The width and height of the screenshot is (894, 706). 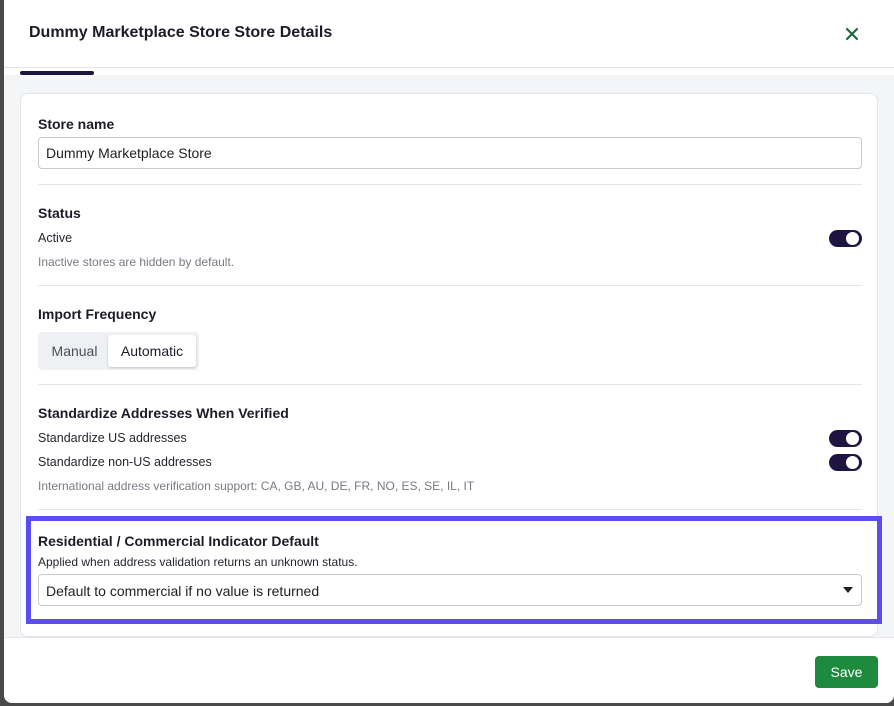 What do you see at coordinates (76, 124) in the screenshot?
I see `store-name-label: Store name` at bounding box center [76, 124].